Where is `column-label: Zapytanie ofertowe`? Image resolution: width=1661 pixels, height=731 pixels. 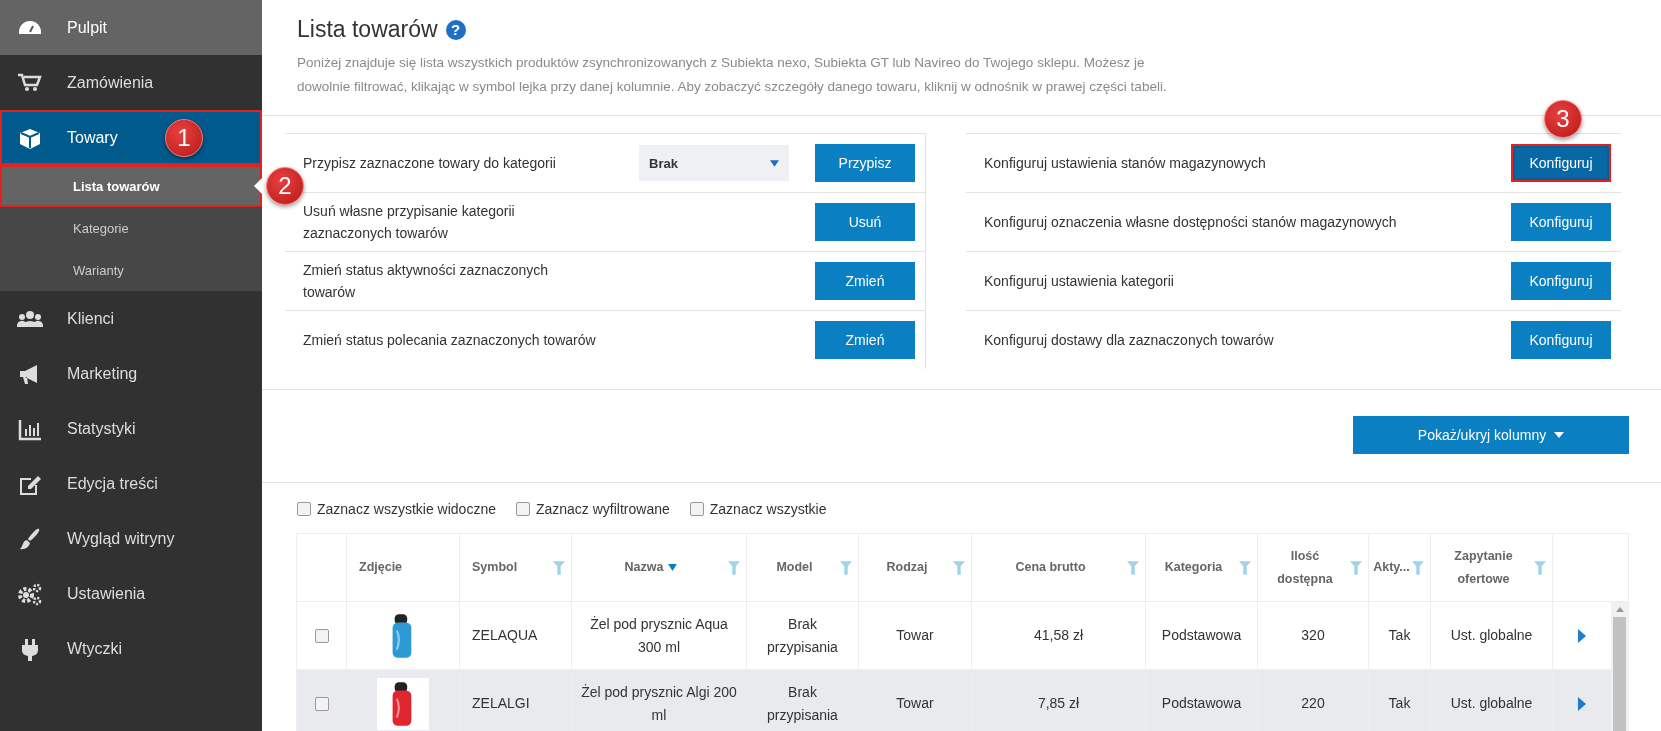
column-label: Zapytanie ofertowe is located at coordinates (1483, 567).